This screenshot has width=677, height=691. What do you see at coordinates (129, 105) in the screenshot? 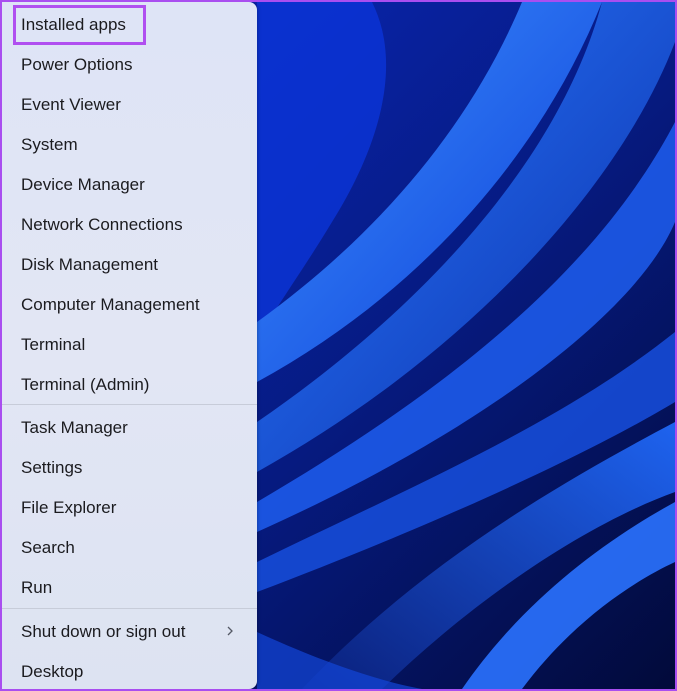
I see `menu-item-event-viewer: Event Viewer` at bounding box center [129, 105].